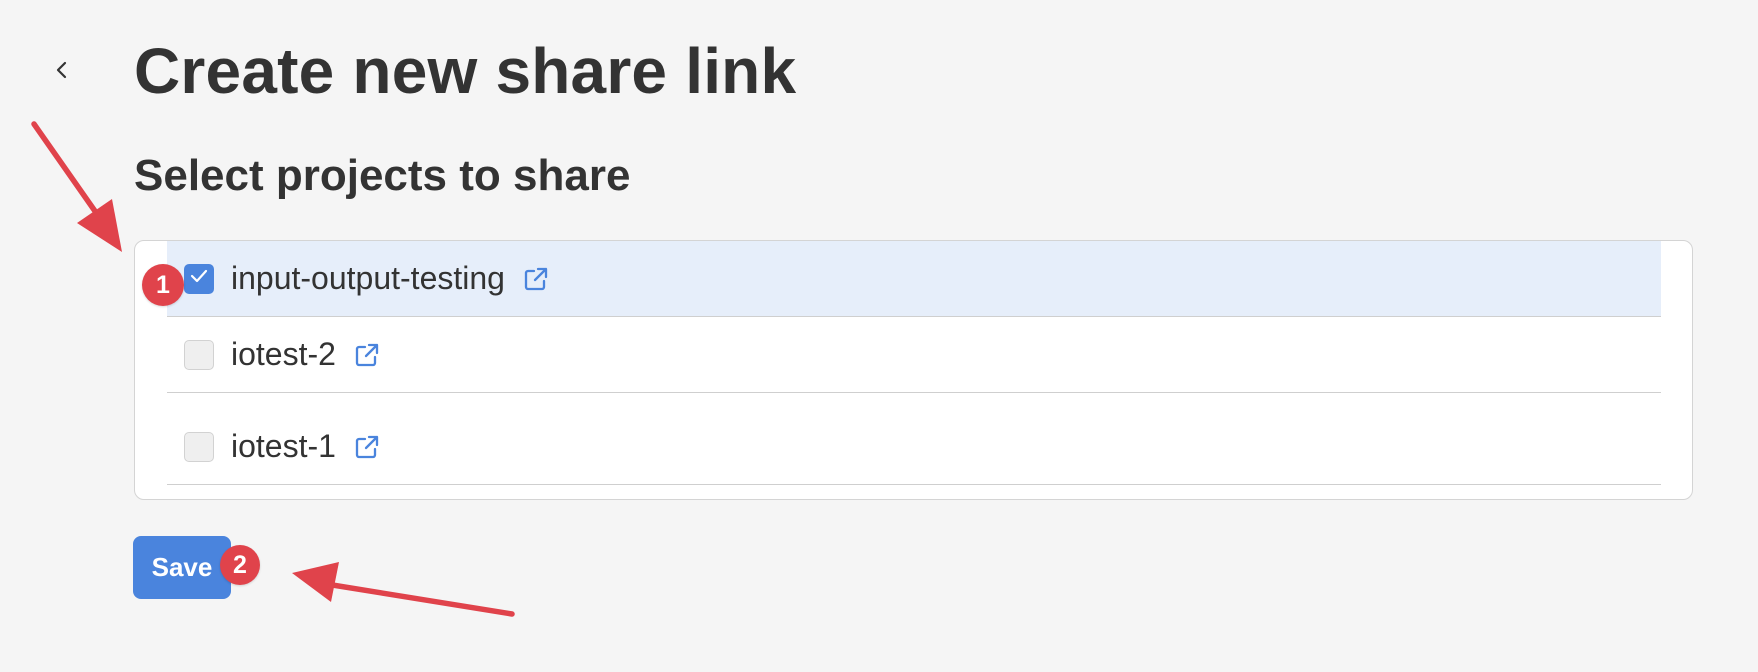 The height and width of the screenshot is (672, 1758). Describe the element at coordinates (368, 278) in the screenshot. I see `project-name: input-output-testing` at that location.